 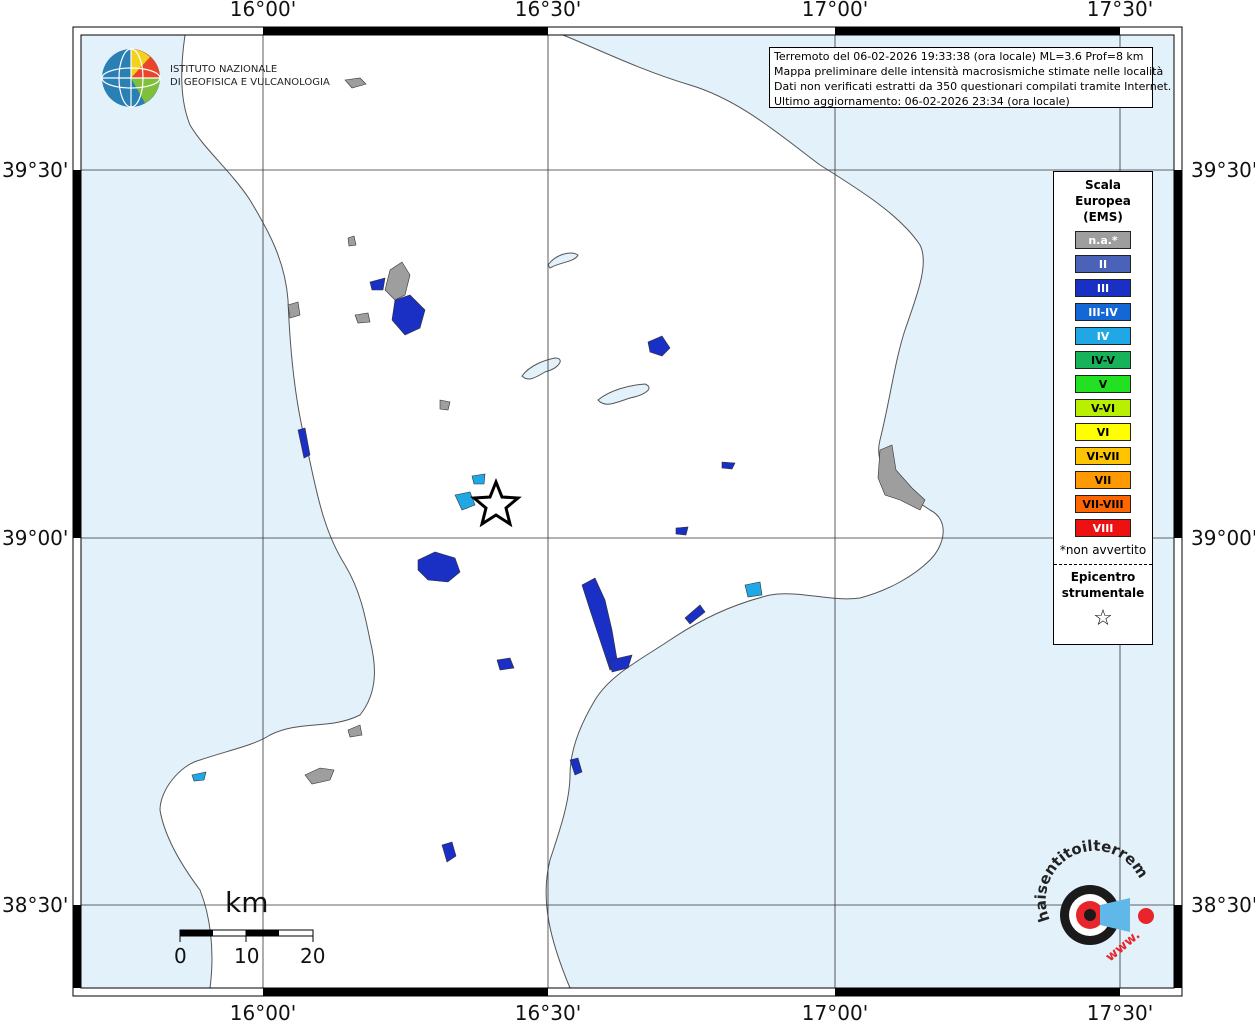 What do you see at coordinates (1103, 288) in the screenshot?
I see `legend-swatch: III` at bounding box center [1103, 288].